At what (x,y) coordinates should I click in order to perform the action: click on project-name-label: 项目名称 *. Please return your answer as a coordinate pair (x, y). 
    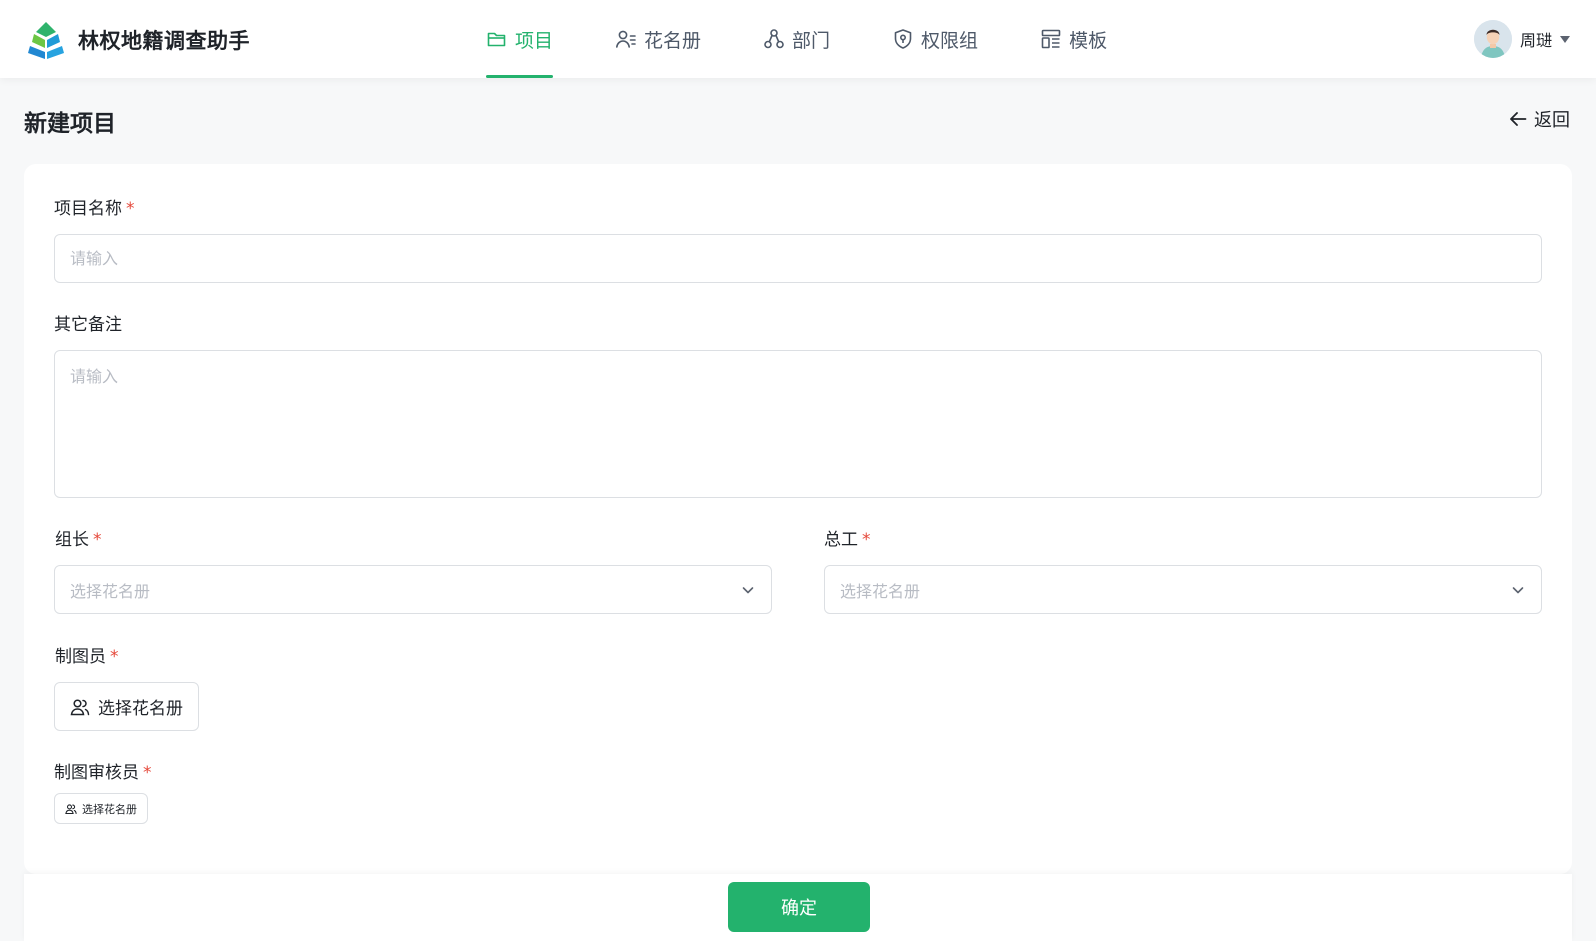
    Looking at the image, I should click on (94, 206).